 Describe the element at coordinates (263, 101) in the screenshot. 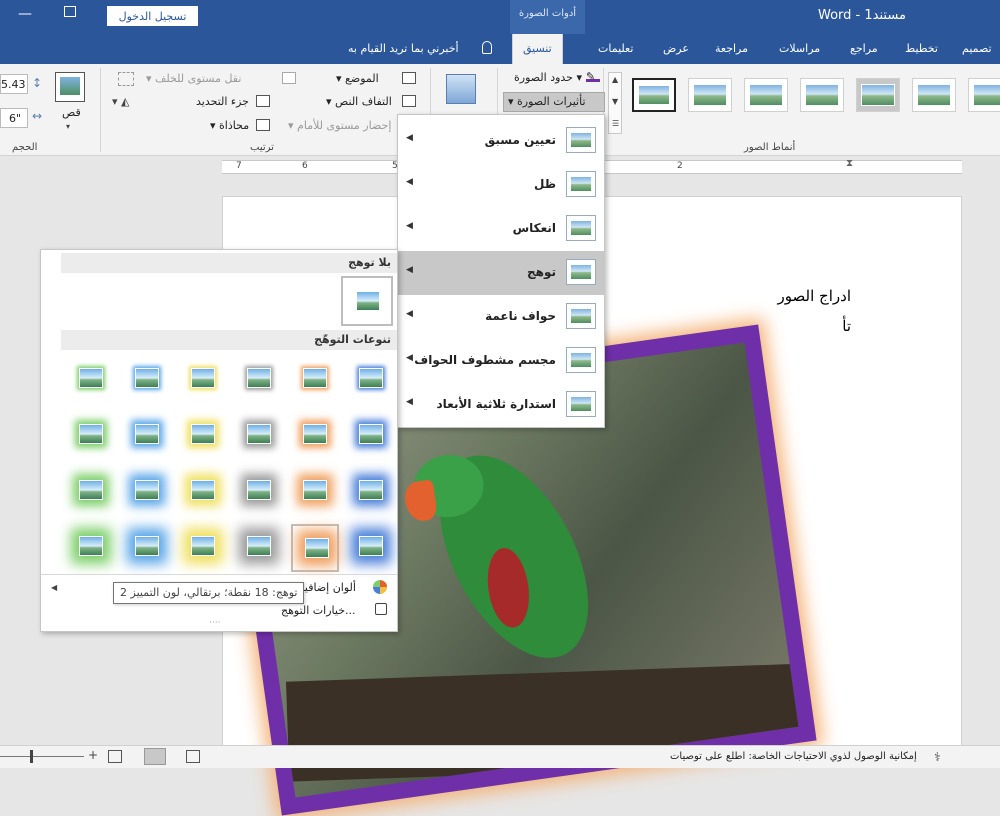

I see `selection-pane-icon` at that location.